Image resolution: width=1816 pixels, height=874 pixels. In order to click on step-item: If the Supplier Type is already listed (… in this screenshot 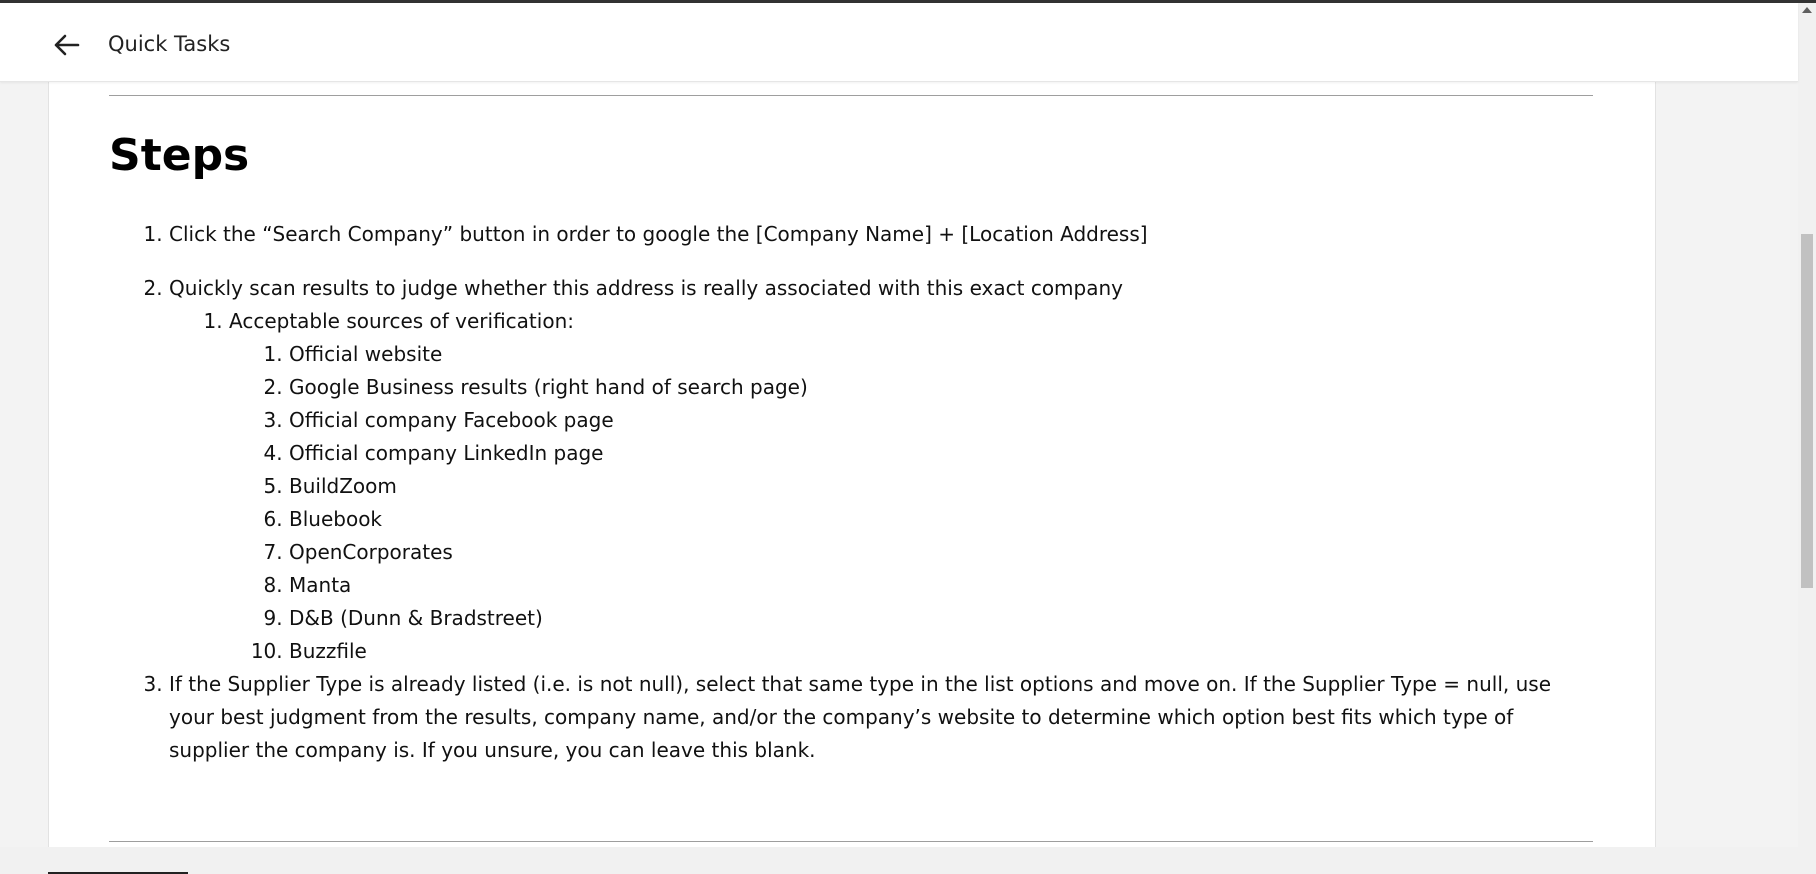, I will do `click(884, 717)`.